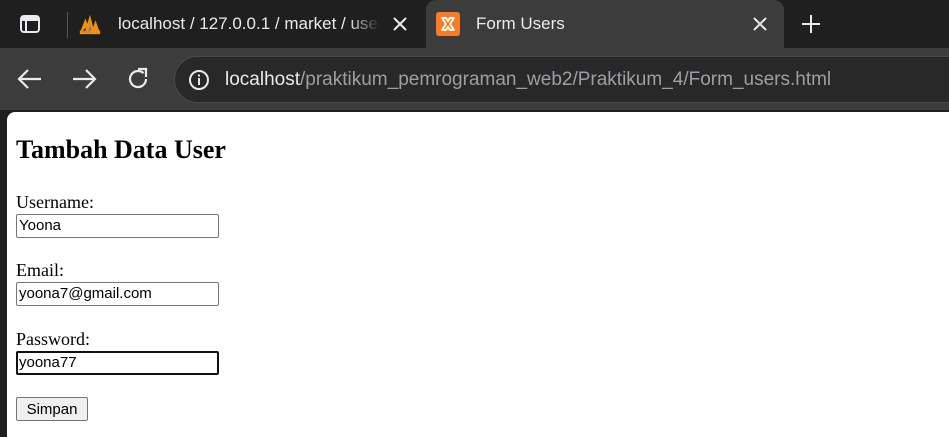 Image resolution: width=949 pixels, height=437 pixels. I want to click on email-input: yoona7@gmail.com, so click(117, 294).